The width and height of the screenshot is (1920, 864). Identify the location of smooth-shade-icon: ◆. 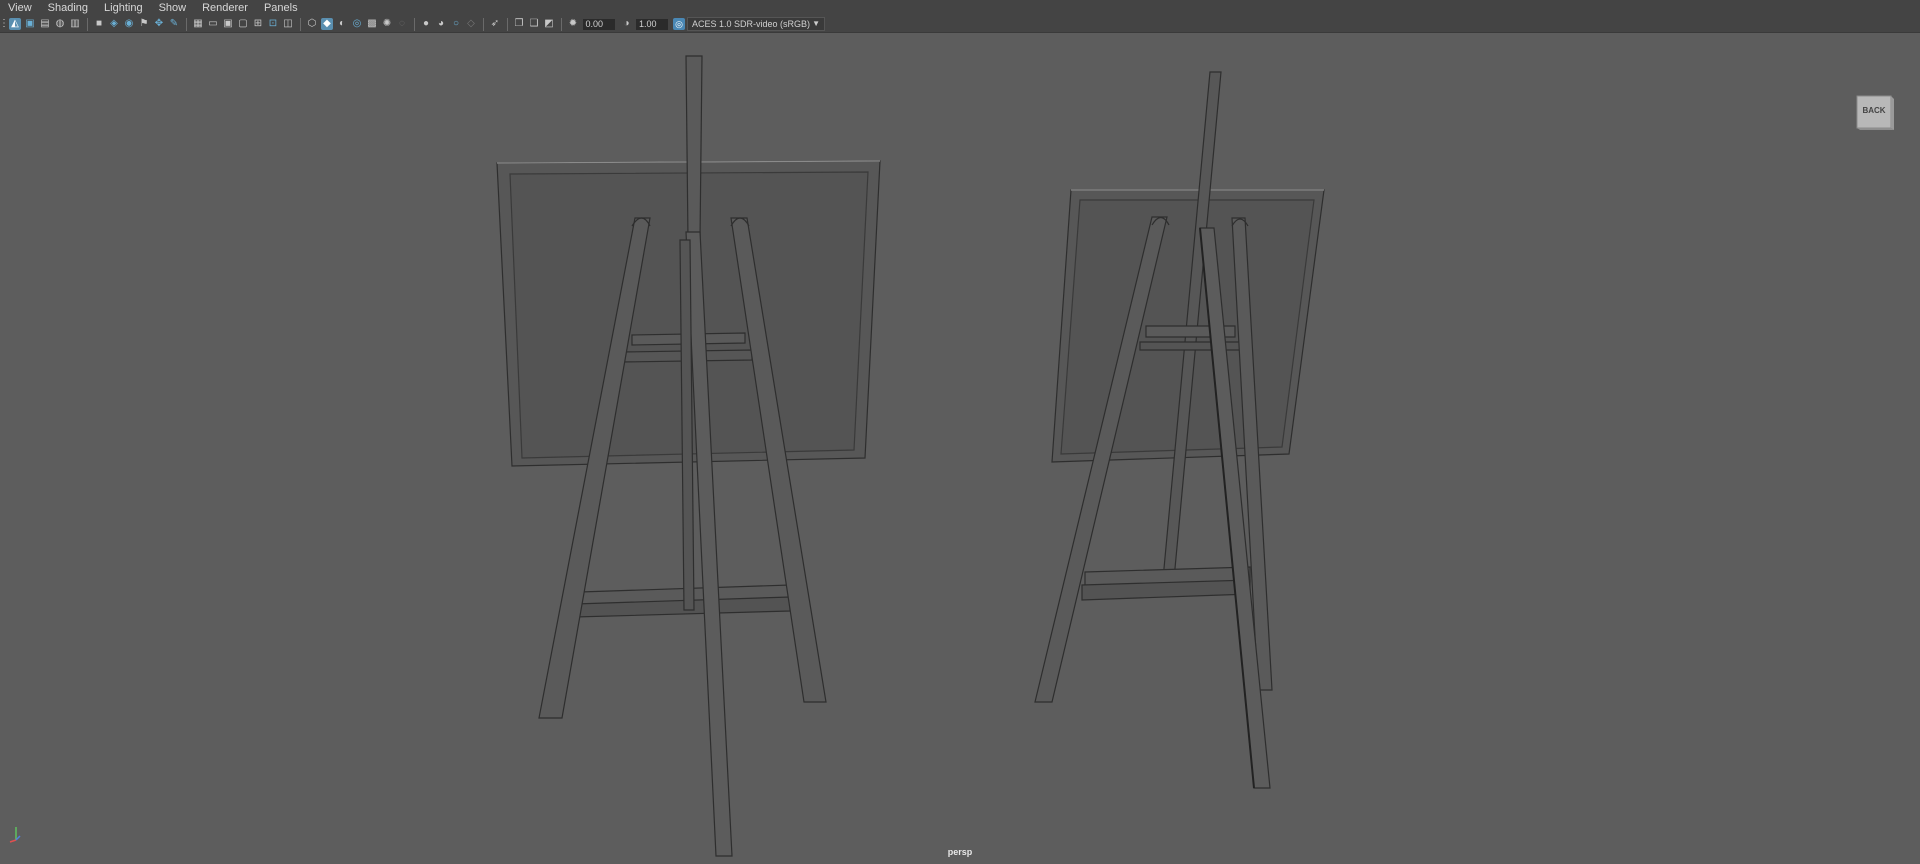
(327, 24).